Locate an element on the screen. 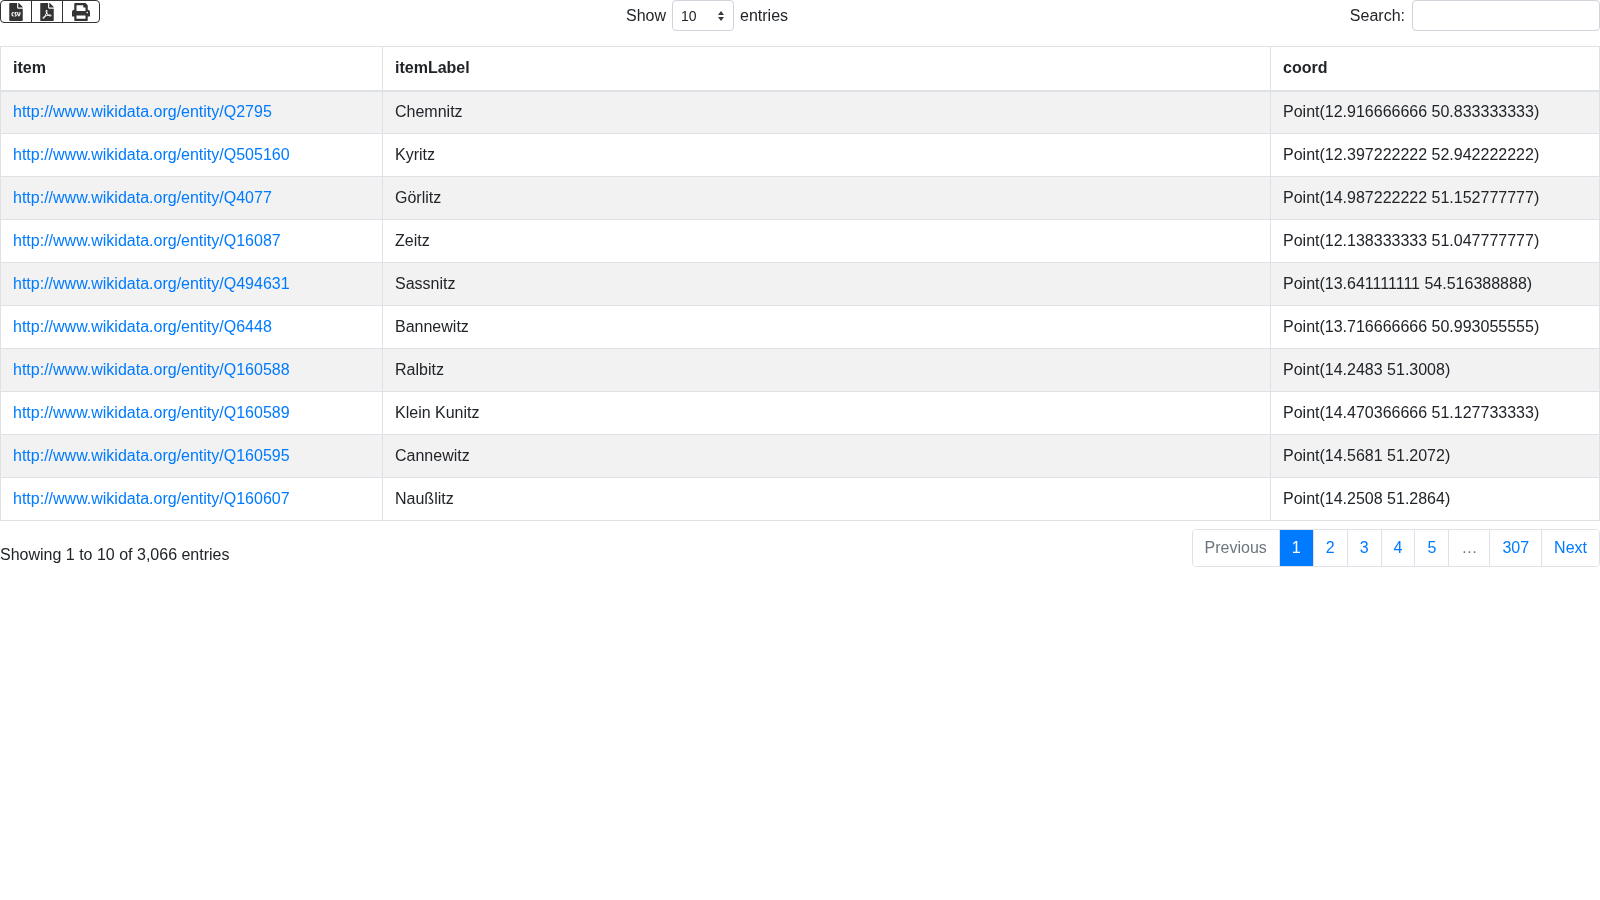 Image resolution: width=1600 pixels, height=900 pixels. search-label: Search: is located at coordinates (1377, 15).